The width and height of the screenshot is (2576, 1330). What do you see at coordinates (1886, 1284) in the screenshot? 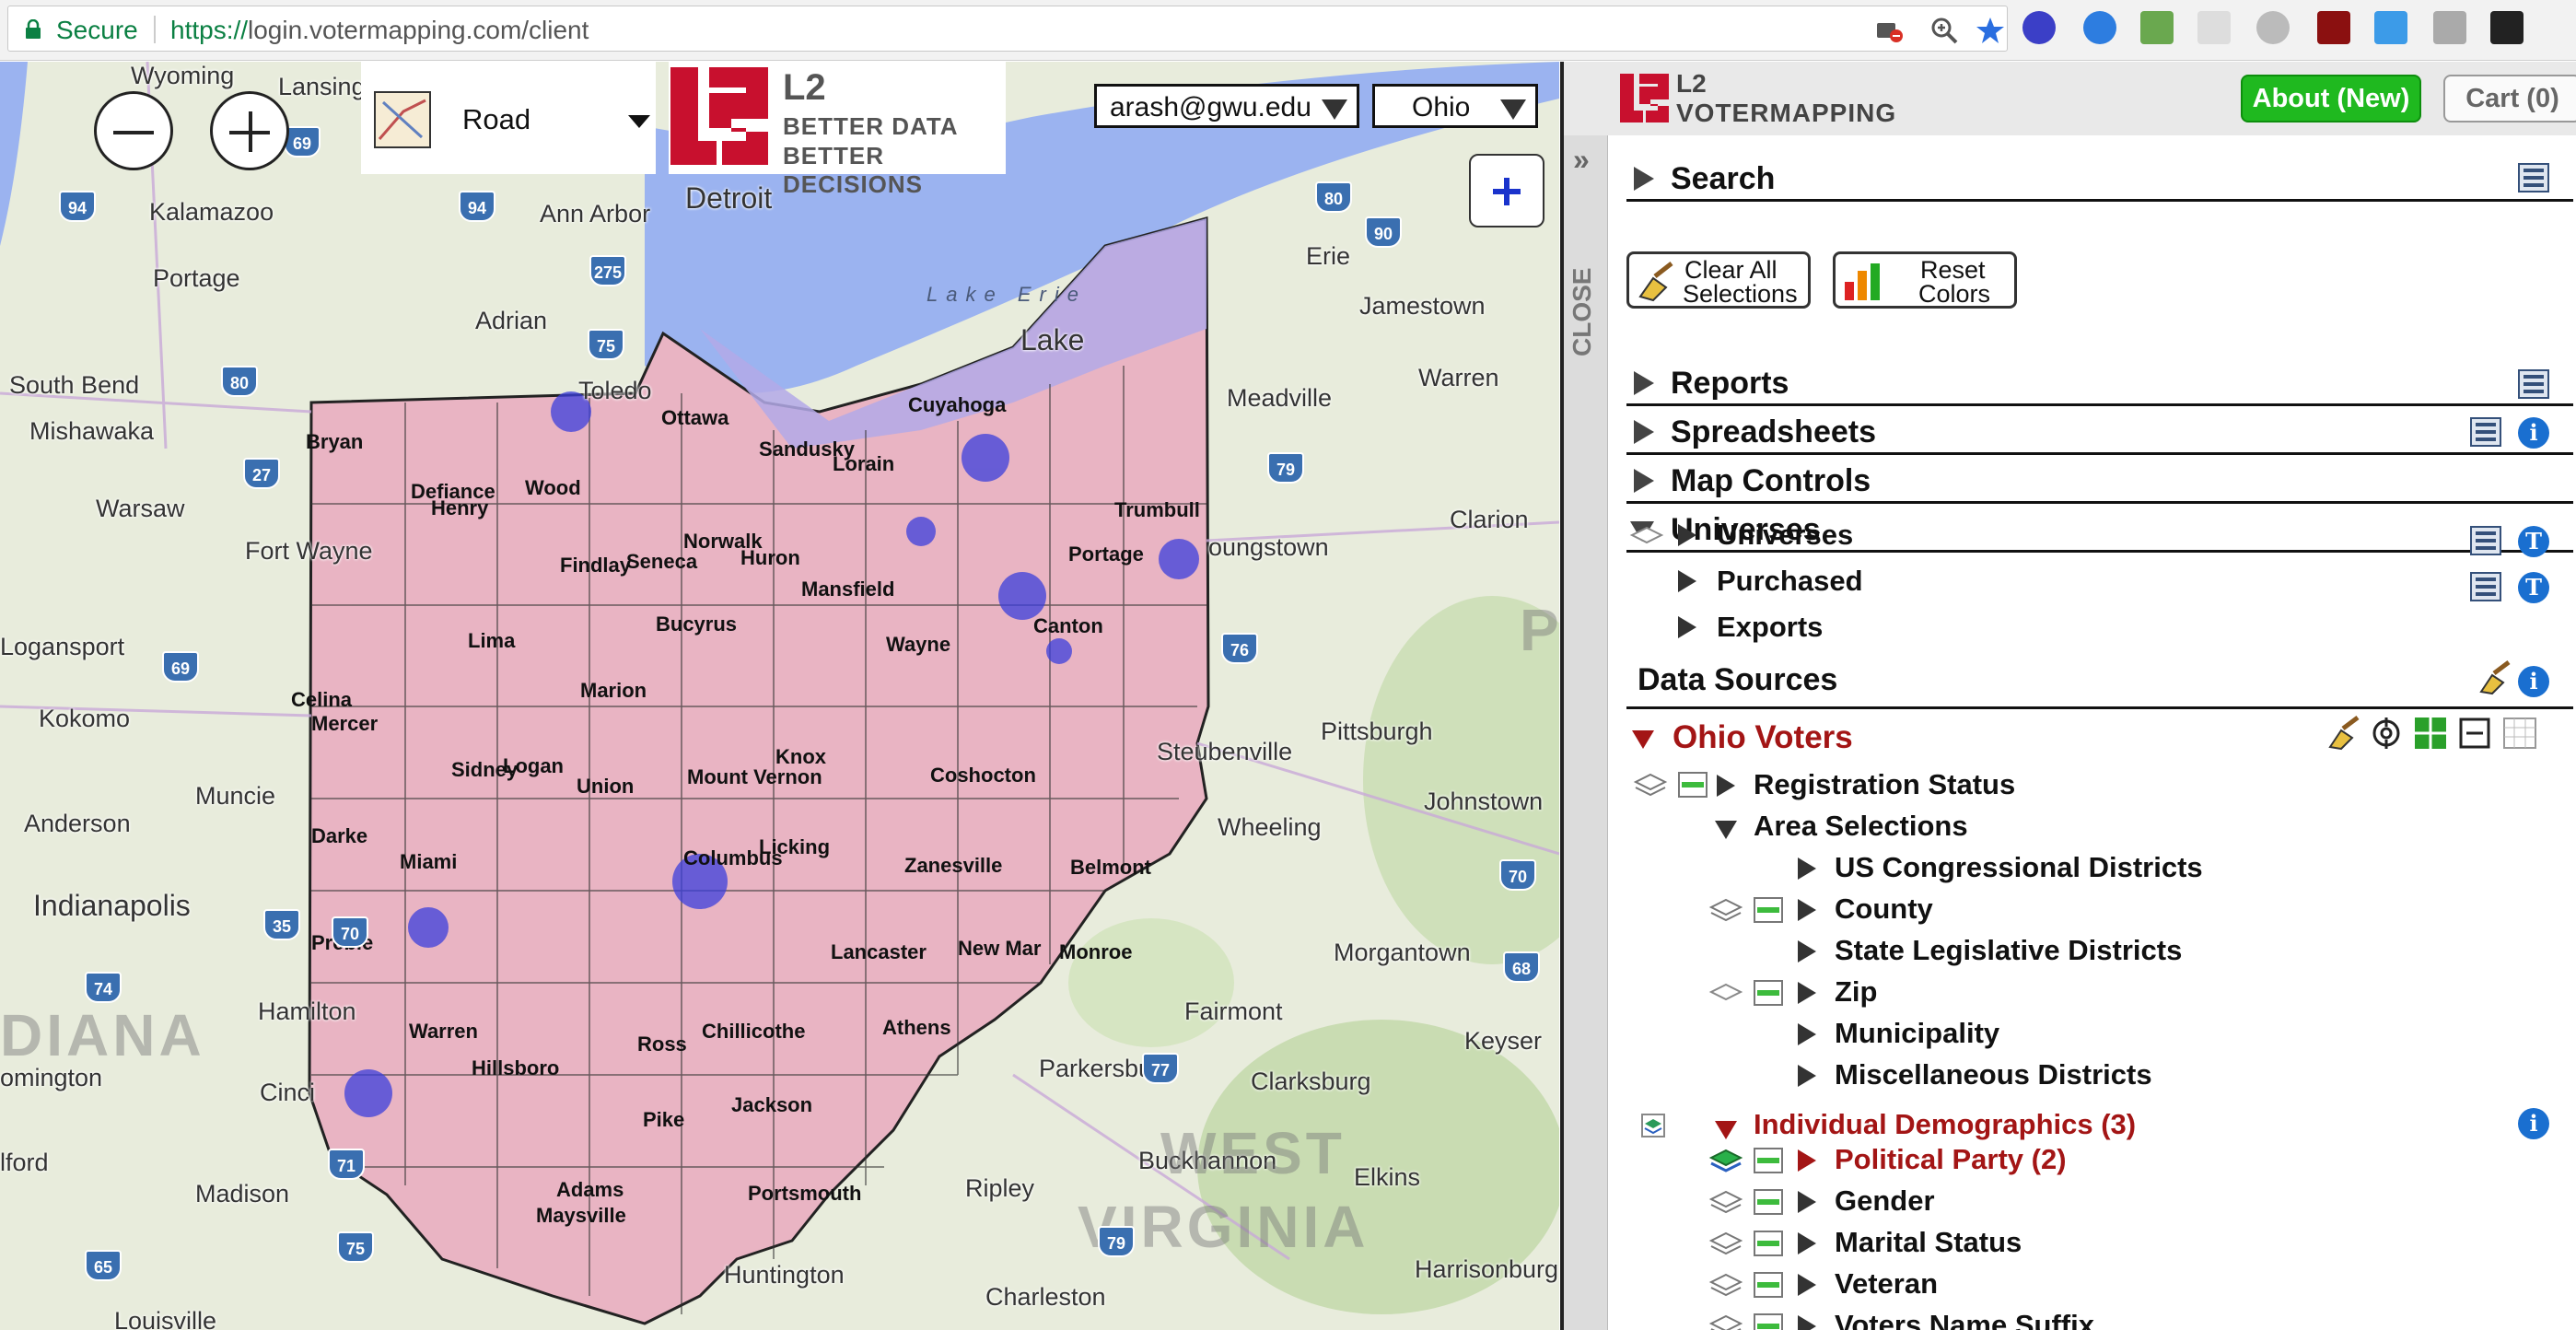
I see `tree-veteran: Veteran` at bounding box center [1886, 1284].